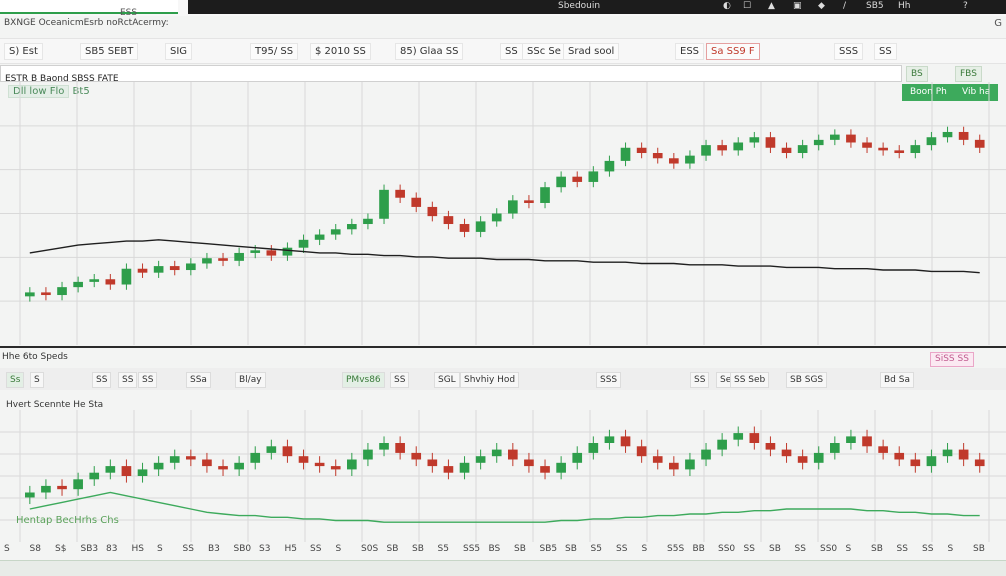  I want to click on corner-label: G, so click(998, 23).